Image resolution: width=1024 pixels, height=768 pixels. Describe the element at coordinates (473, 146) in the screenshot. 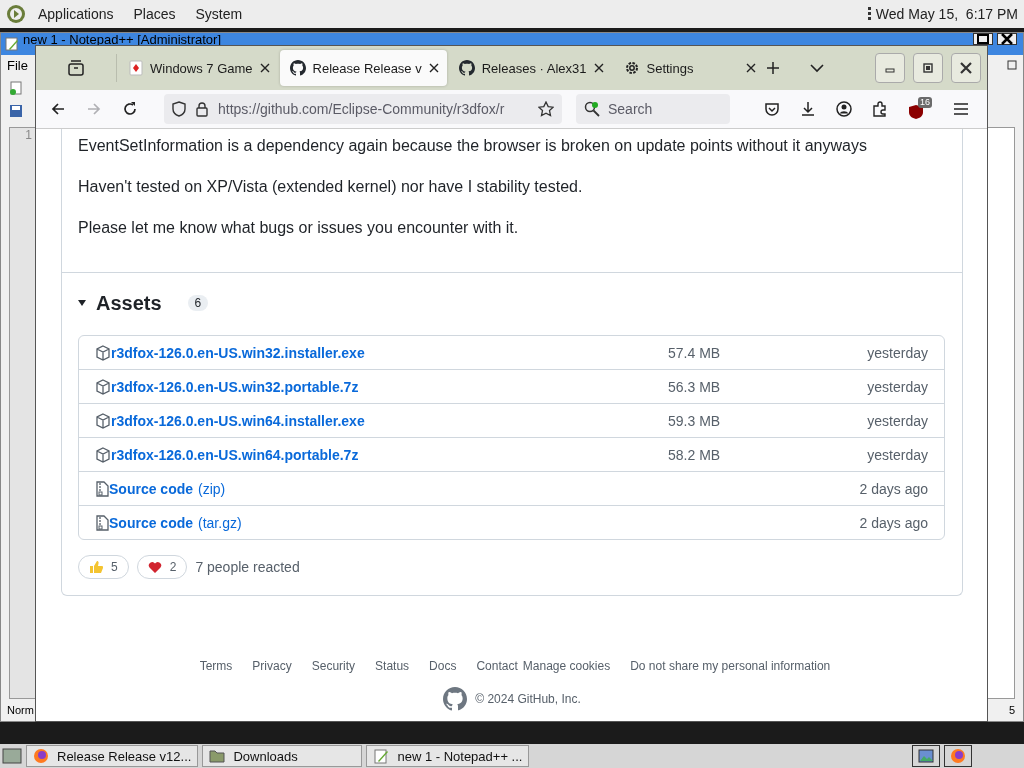

I see `paragraph: EventSetInformation is a dependency again because the browser is broken on update points without it anyways` at that location.